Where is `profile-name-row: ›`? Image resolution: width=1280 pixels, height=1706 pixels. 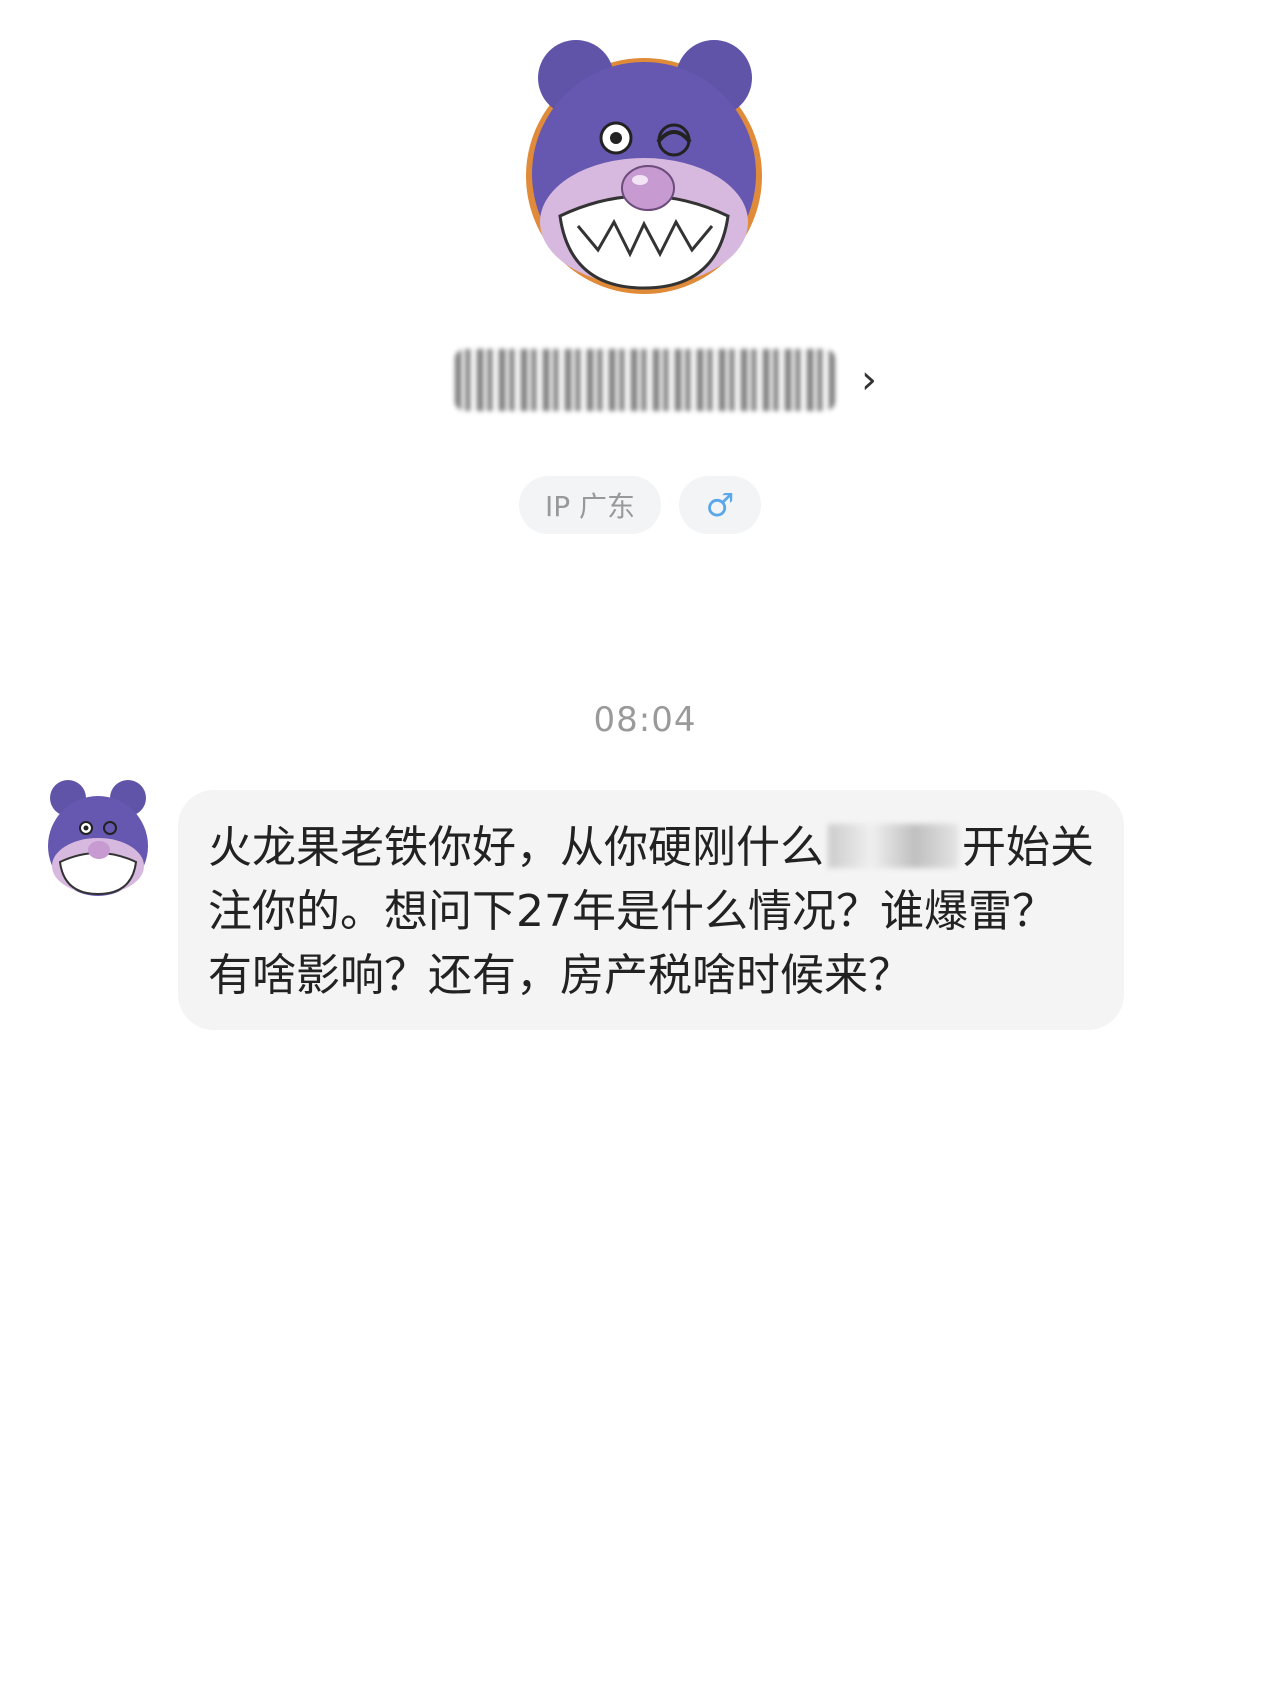
profile-name-row: › is located at coordinates (666, 380).